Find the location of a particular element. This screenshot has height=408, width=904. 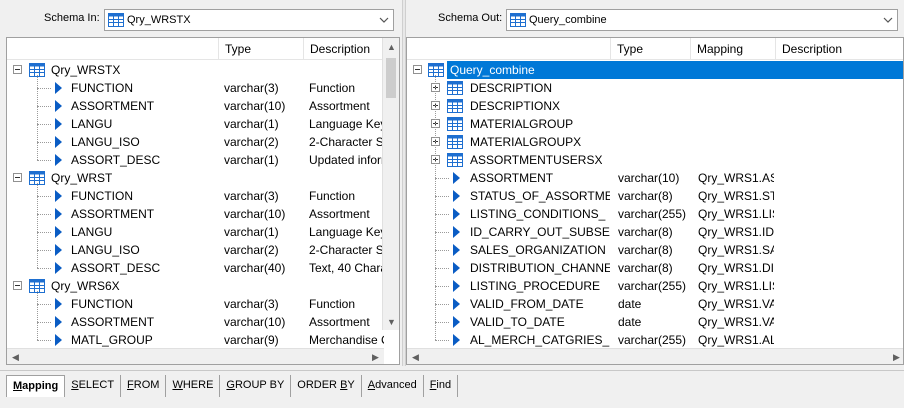

tab-select: SELECT is located at coordinates (93, 386).